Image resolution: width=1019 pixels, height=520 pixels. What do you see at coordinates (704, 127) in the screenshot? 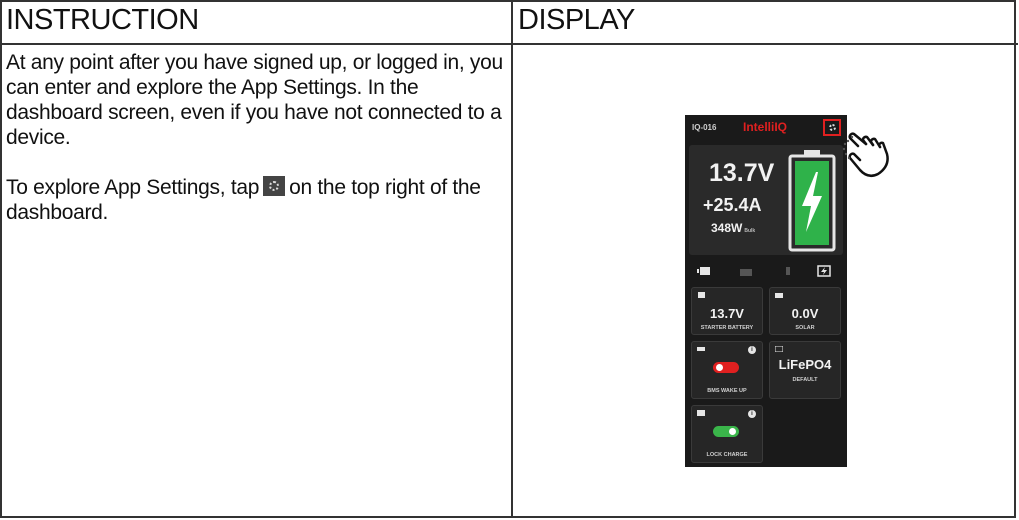
I see `device-id: IQ-016` at bounding box center [704, 127].